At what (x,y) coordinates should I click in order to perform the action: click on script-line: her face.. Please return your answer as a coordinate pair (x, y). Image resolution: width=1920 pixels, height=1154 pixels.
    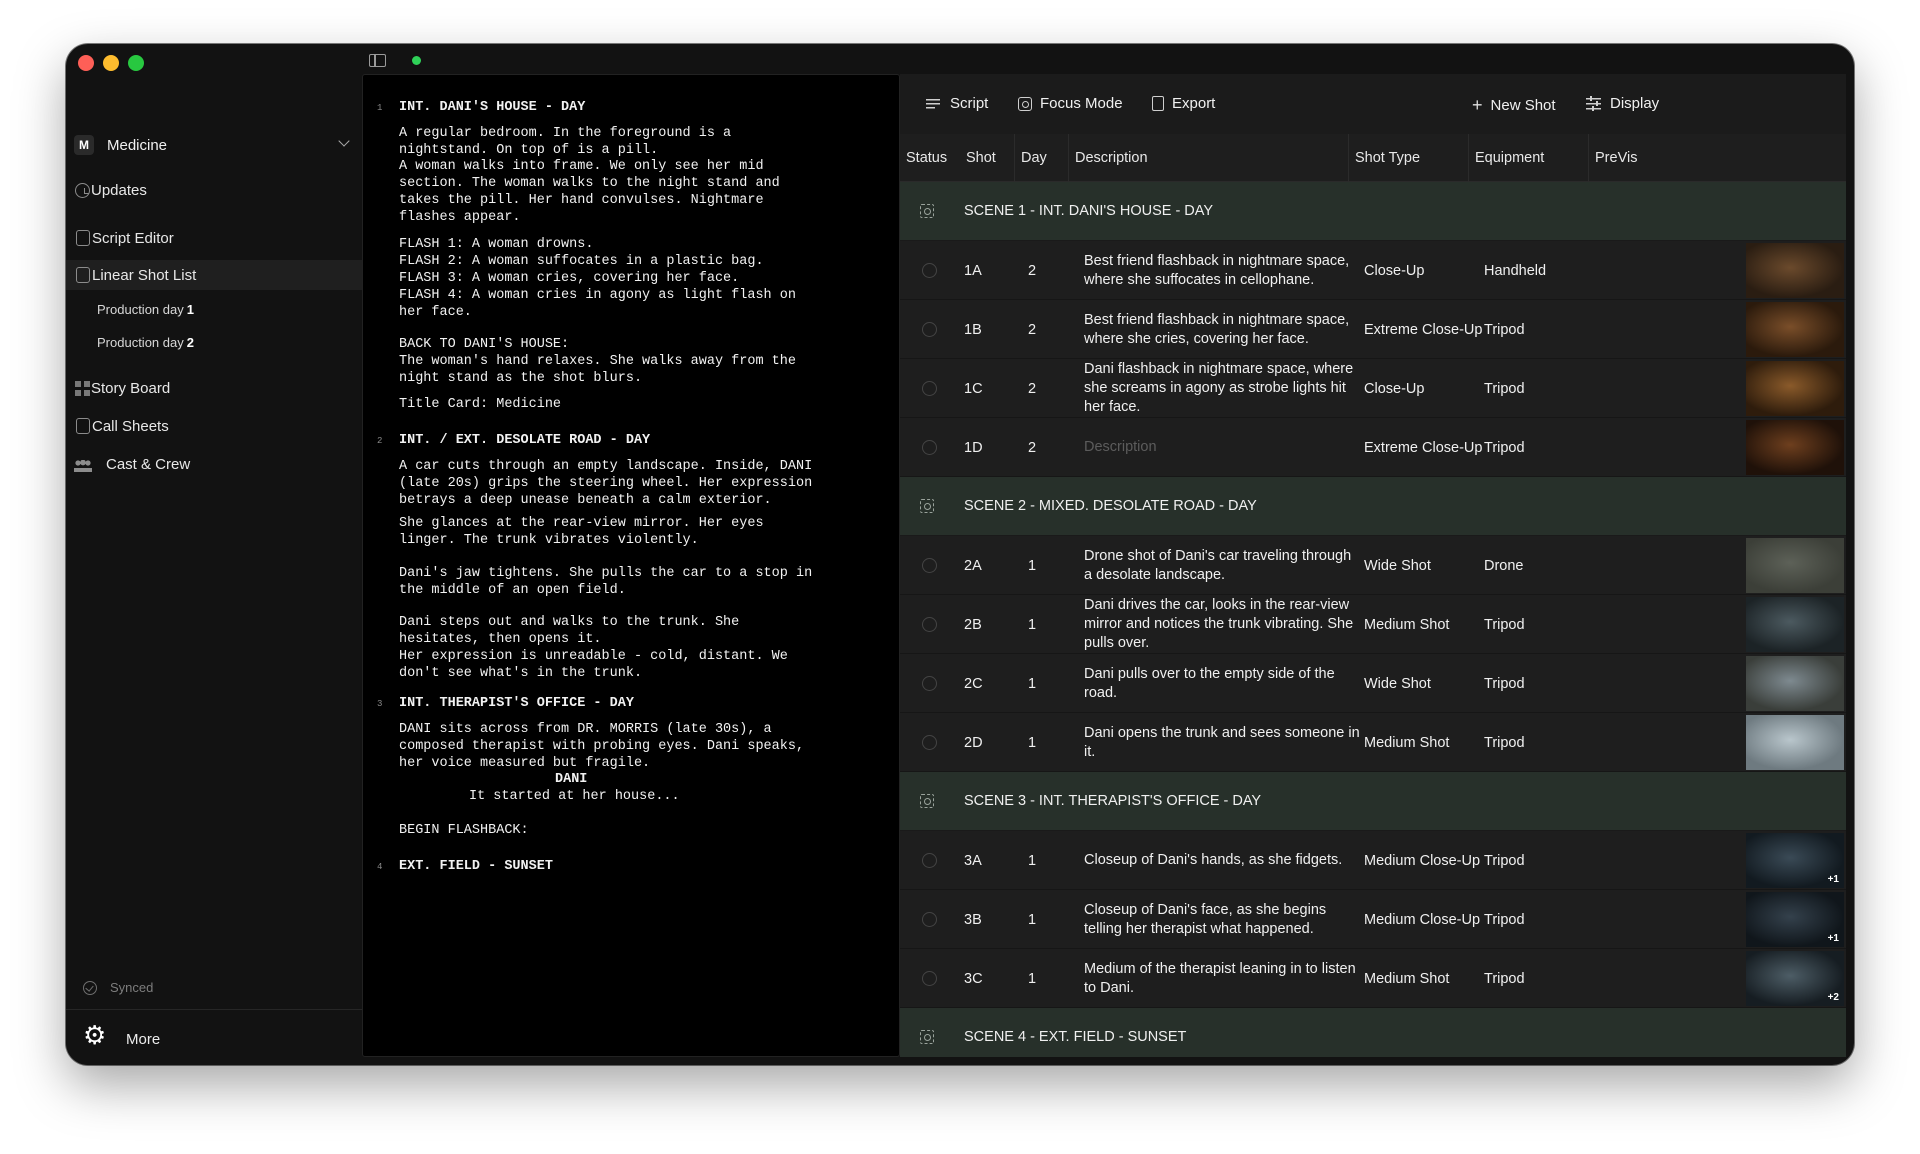
    Looking at the image, I should click on (435, 313).